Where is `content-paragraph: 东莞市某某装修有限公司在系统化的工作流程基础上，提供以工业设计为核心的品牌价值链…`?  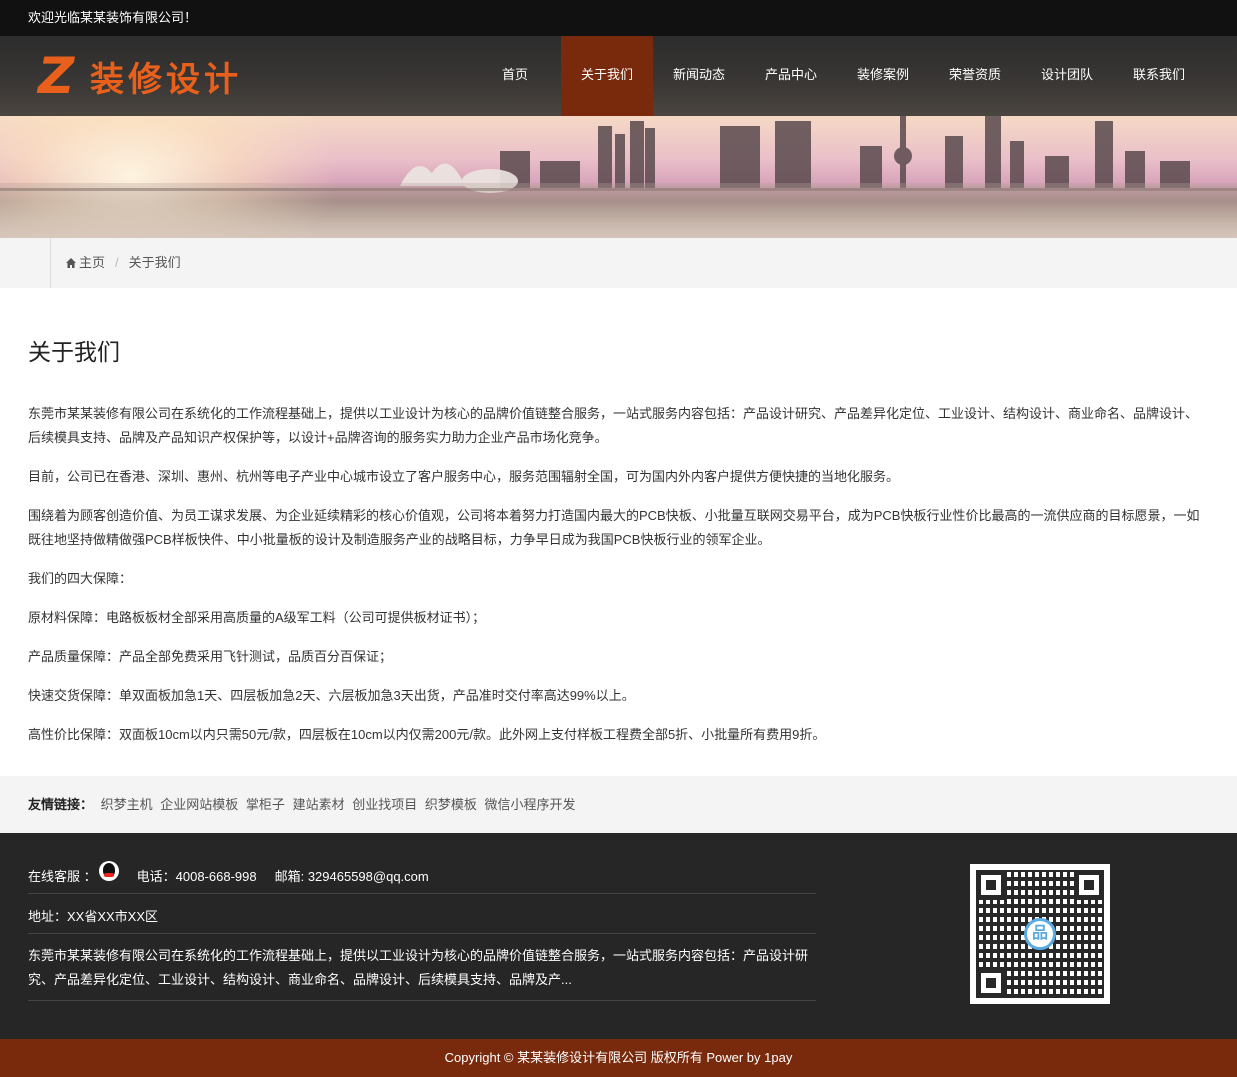 content-paragraph: 东莞市某某装修有限公司在系统化的工作流程基础上，提供以工业设计为核心的品牌价值链… is located at coordinates (613, 425).